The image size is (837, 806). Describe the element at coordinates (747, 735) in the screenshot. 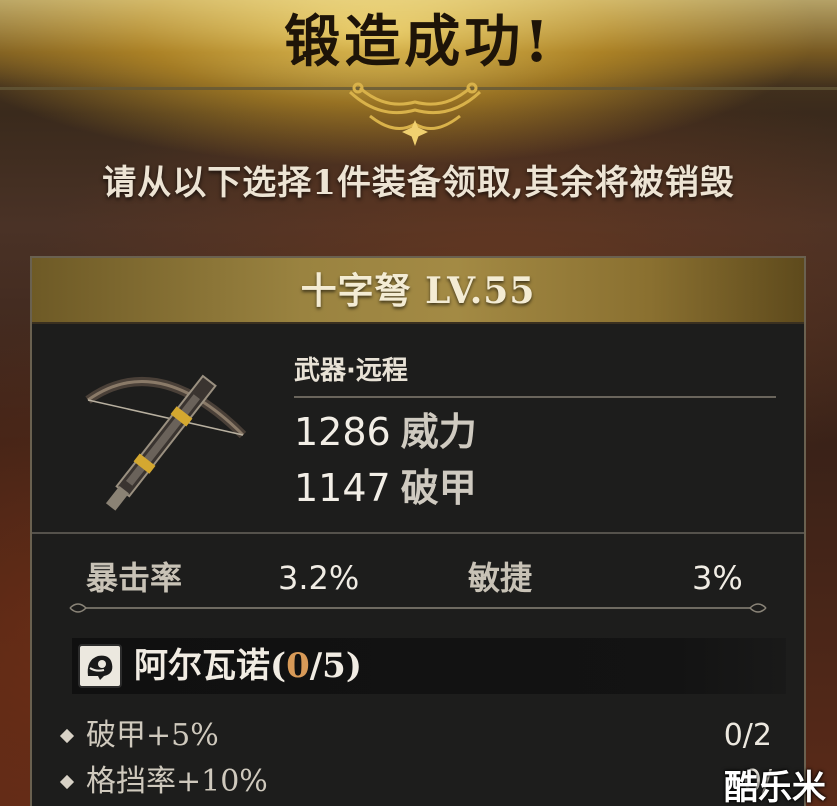

I see `set-bonus-progress: 0/2` at that location.